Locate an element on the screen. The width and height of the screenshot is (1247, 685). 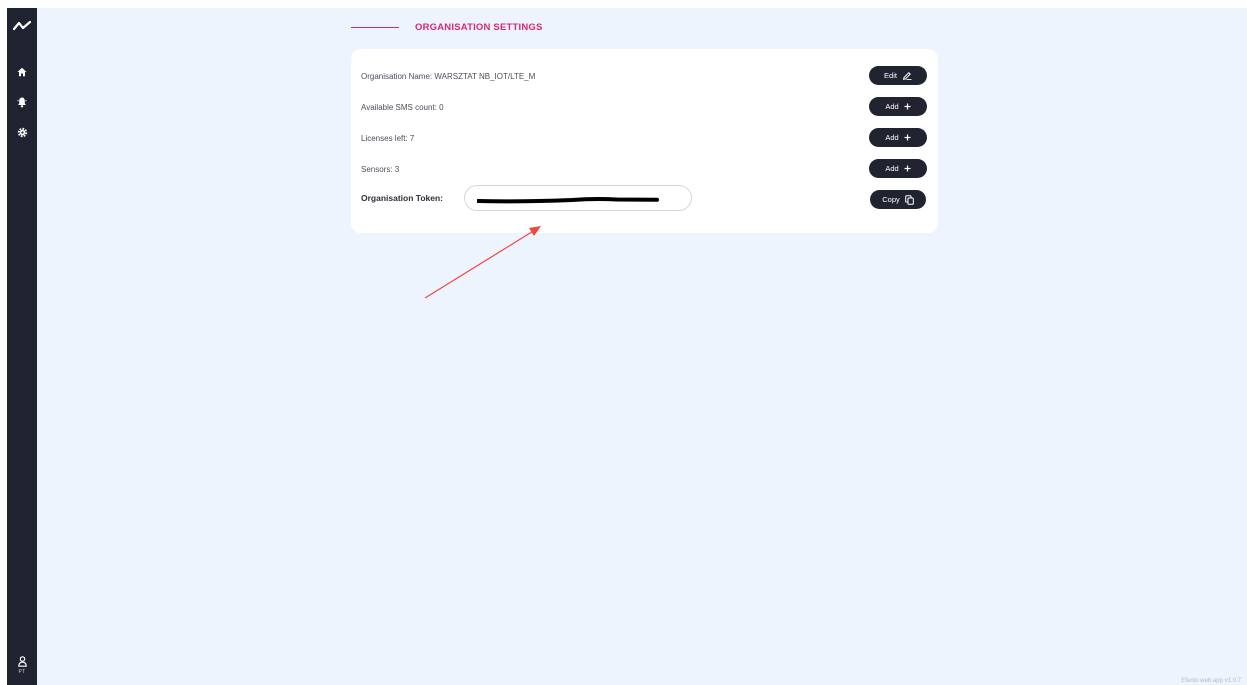
add-licenses-button-label: Add is located at coordinates (892, 137).